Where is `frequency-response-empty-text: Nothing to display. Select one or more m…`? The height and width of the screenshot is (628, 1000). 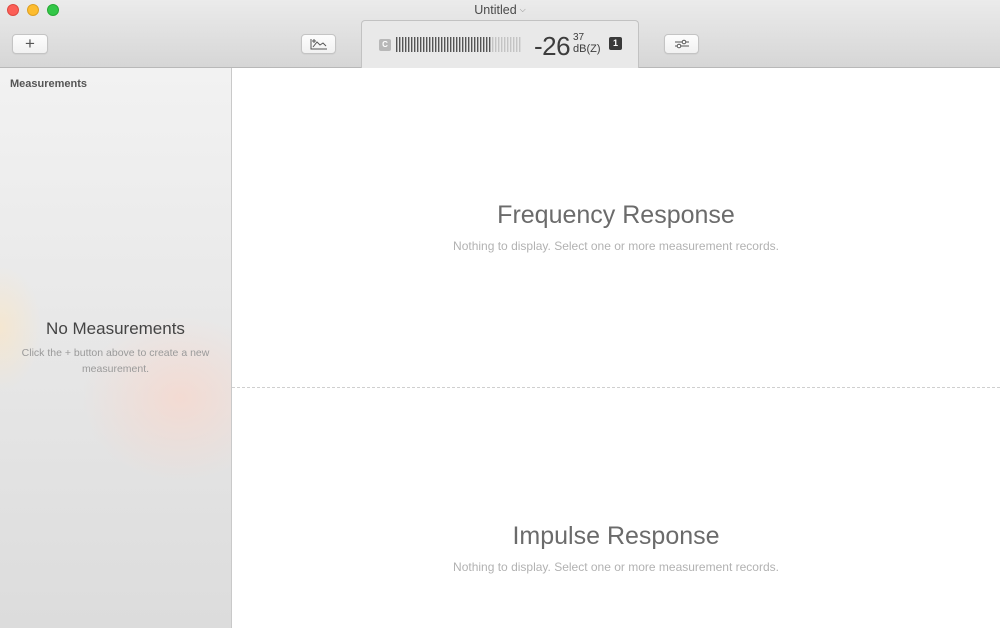
frequency-response-empty-text: Nothing to display. Select one or more m… is located at coordinates (616, 246).